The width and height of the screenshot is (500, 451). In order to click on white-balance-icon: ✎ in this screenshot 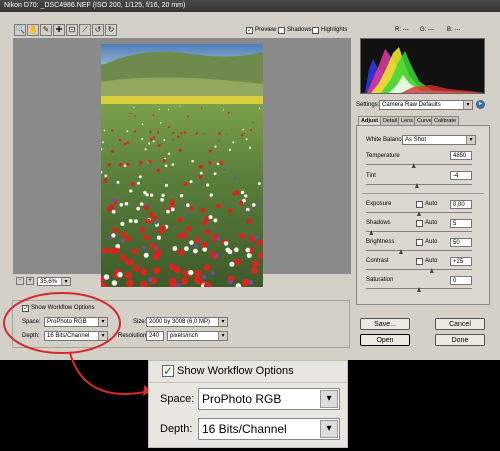, I will do `click(46, 30)`.